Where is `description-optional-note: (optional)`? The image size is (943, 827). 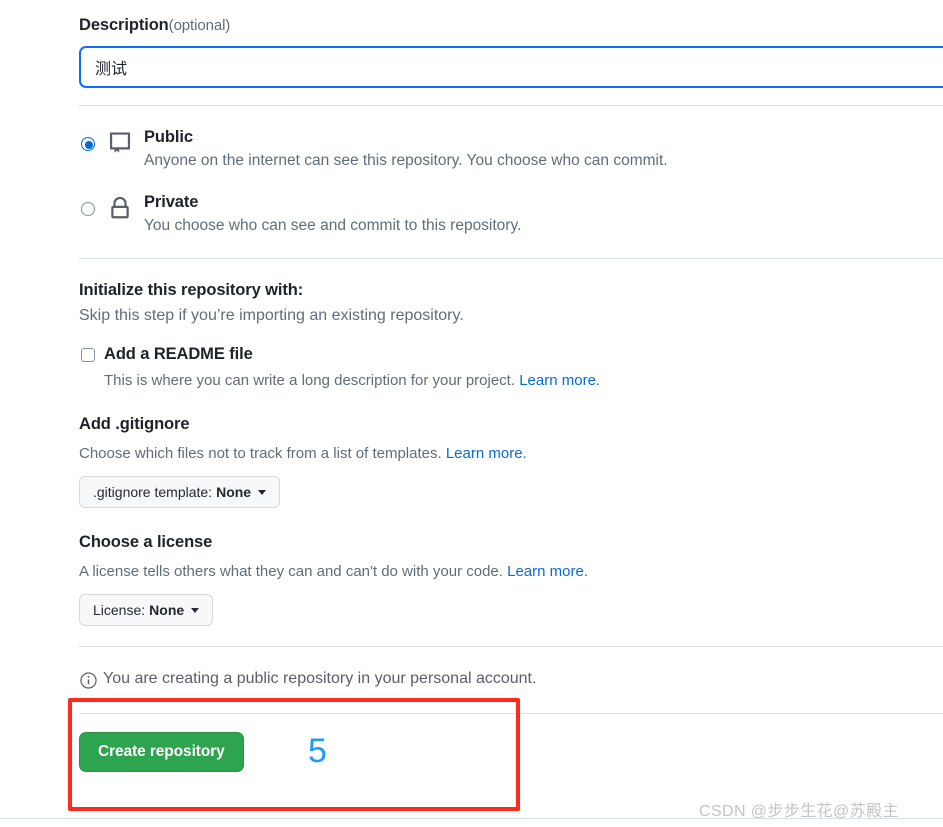 description-optional-note: (optional) is located at coordinates (199, 25).